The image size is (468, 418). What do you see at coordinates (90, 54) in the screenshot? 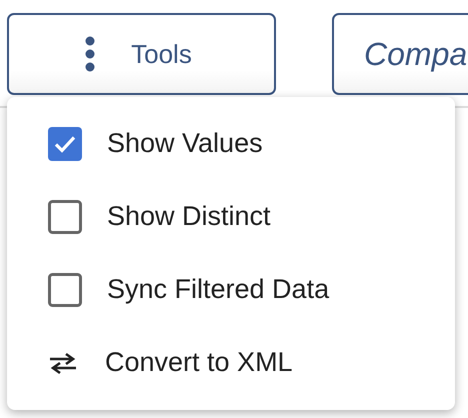
I see `more-icon` at bounding box center [90, 54].